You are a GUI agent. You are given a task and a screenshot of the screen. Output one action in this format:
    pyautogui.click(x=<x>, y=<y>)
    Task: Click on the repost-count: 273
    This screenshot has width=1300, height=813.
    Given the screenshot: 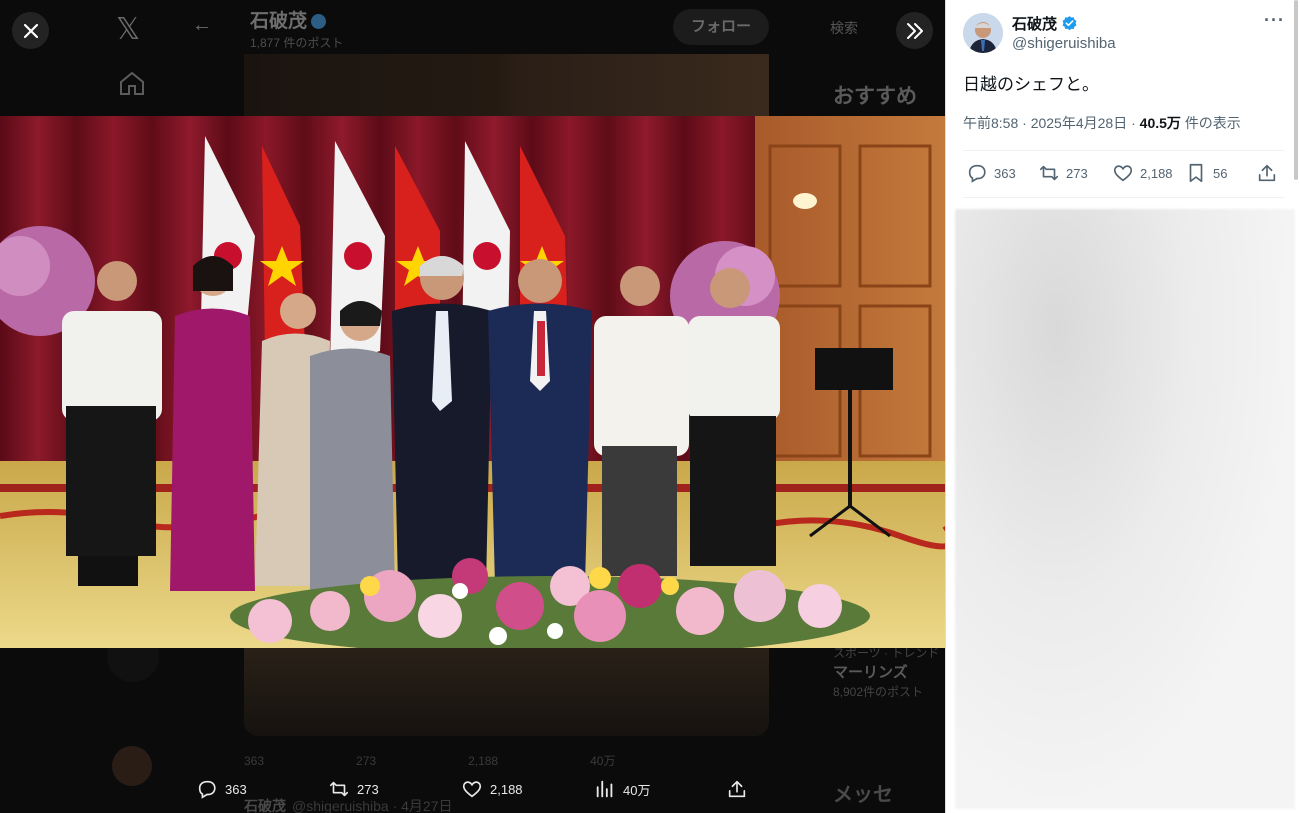 What is the action you would take?
    pyautogui.click(x=1077, y=173)
    